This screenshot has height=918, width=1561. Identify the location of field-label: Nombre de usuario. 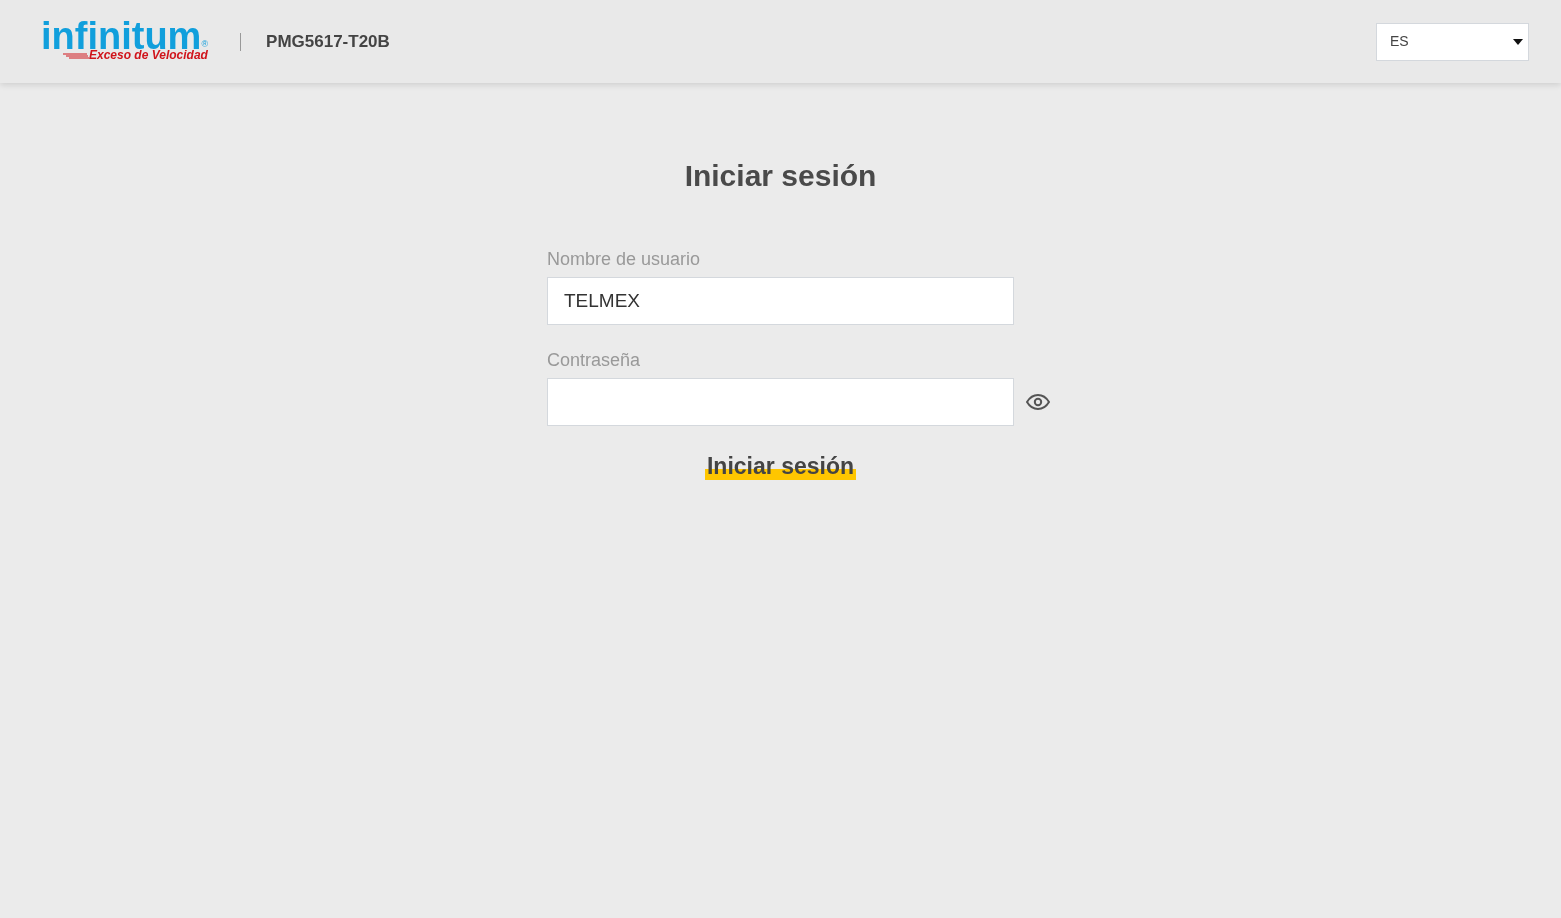
(624, 259).